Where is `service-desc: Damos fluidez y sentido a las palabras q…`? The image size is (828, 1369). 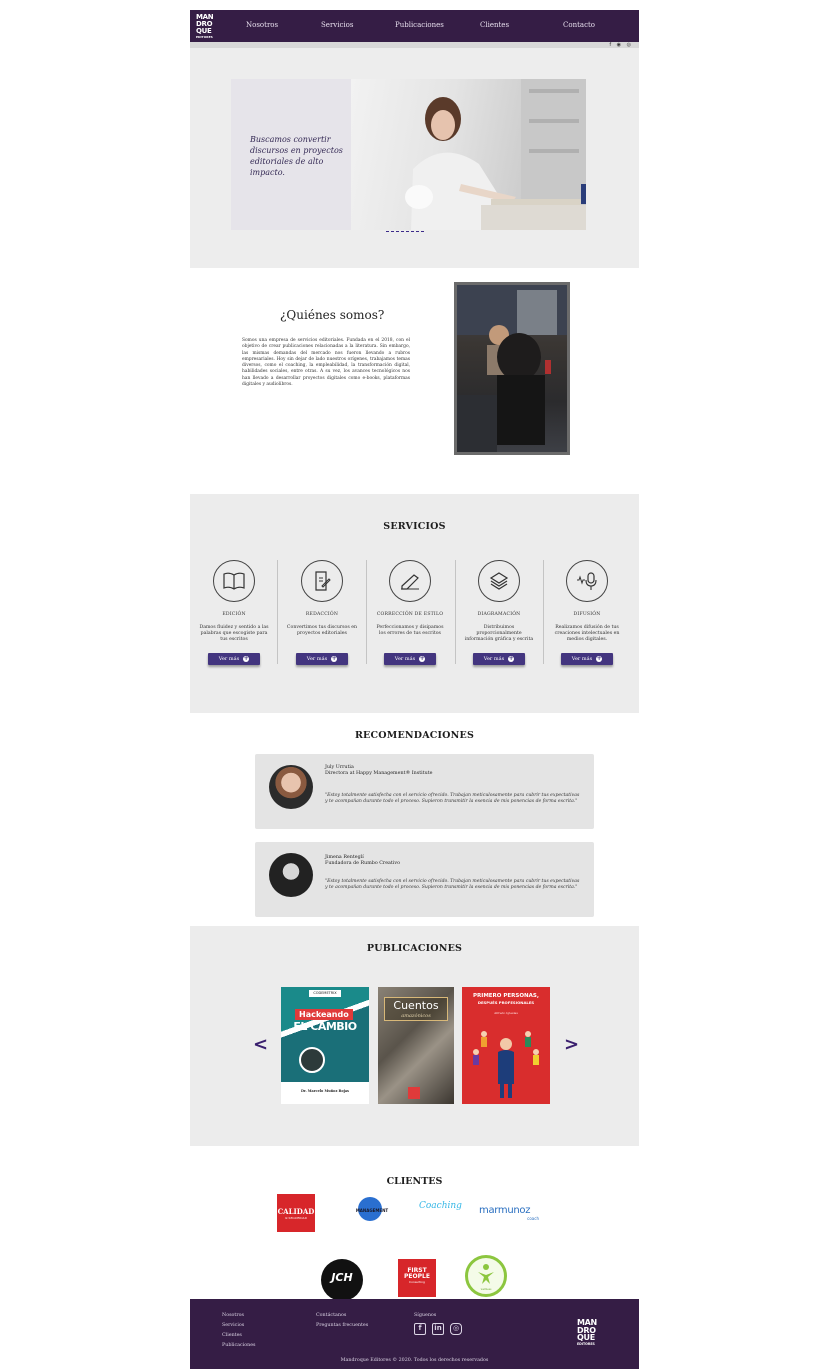 service-desc: Damos fluidez y sentido a las palabras q… is located at coordinates (234, 633).